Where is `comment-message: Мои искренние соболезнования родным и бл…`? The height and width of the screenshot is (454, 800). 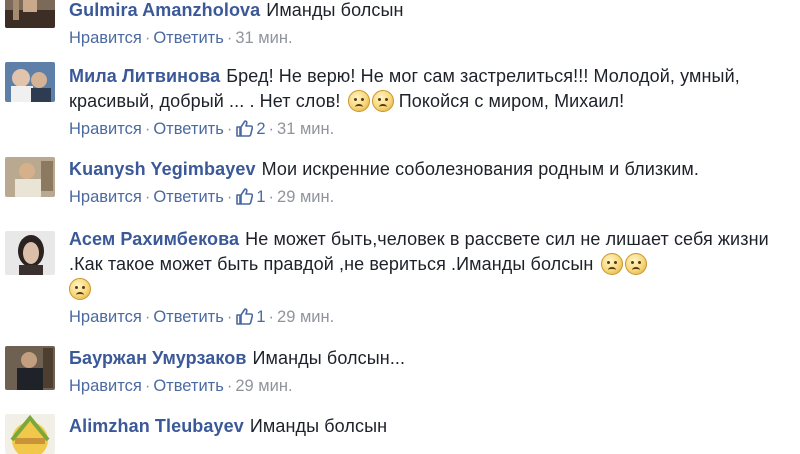
comment-message: Мои искренние соболезнования родным и бл… is located at coordinates (480, 169).